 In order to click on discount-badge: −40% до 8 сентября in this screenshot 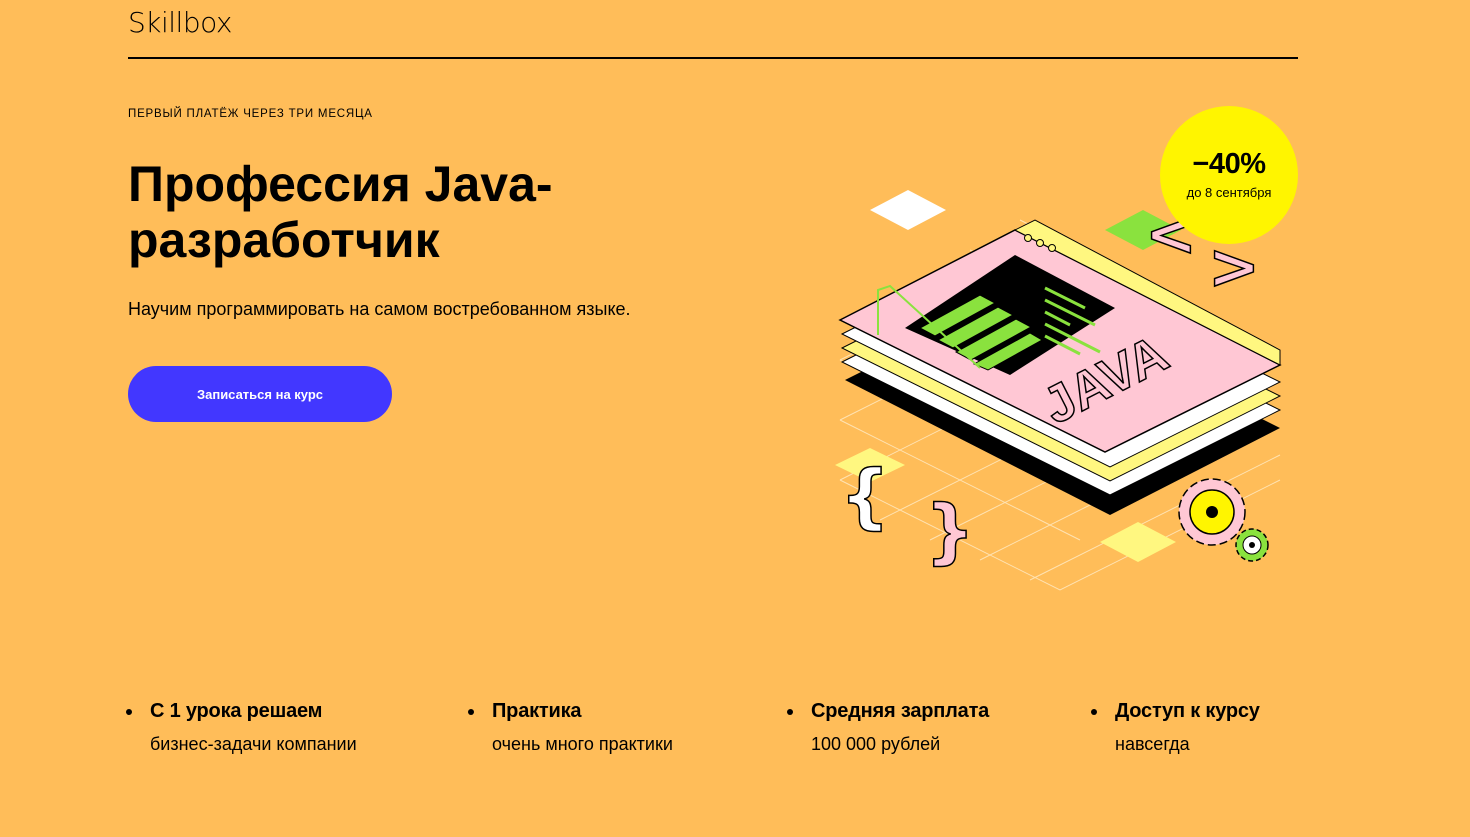, I will do `click(1229, 175)`.